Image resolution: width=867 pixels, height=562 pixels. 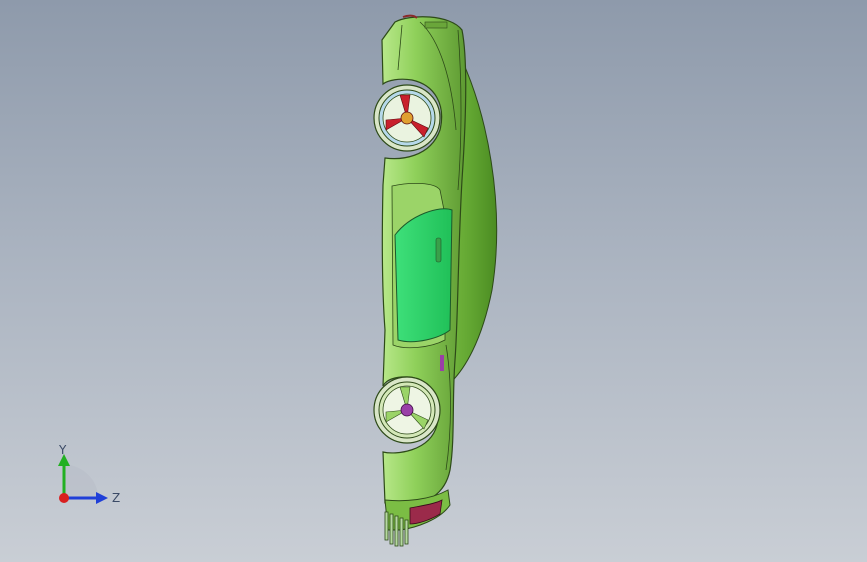 What do you see at coordinates (438, 250) in the screenshot?
I see `door-handle` at bounding box center [438, 250].